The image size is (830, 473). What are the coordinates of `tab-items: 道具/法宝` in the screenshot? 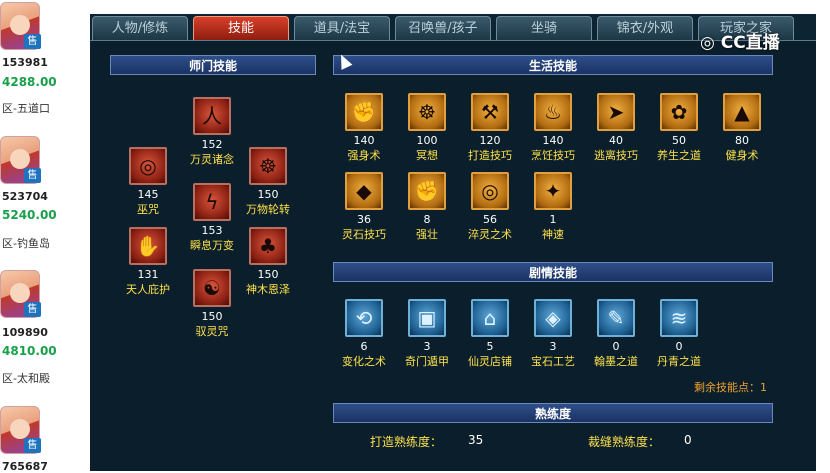 It's located at (342, 28).